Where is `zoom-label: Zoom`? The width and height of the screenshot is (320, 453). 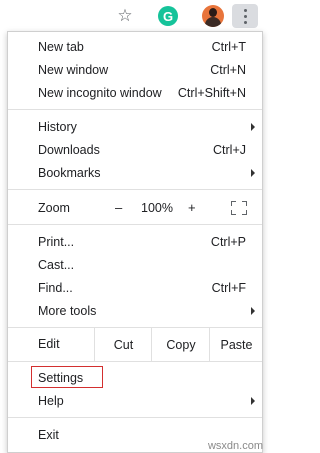
zoom-label: Zoom is located at coordinates (54, 207).